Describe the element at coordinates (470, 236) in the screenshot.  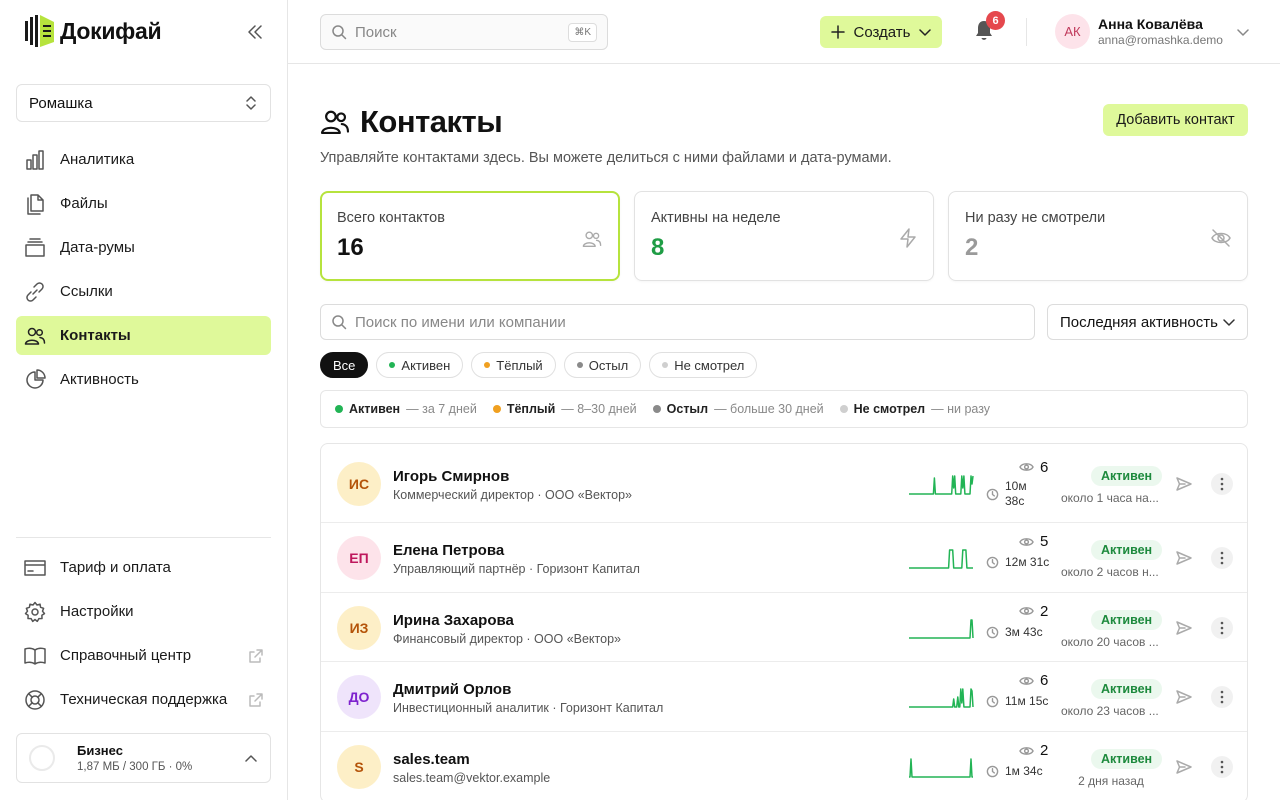
I see `stat-total-contacts: Всего контактов 16` at that location.